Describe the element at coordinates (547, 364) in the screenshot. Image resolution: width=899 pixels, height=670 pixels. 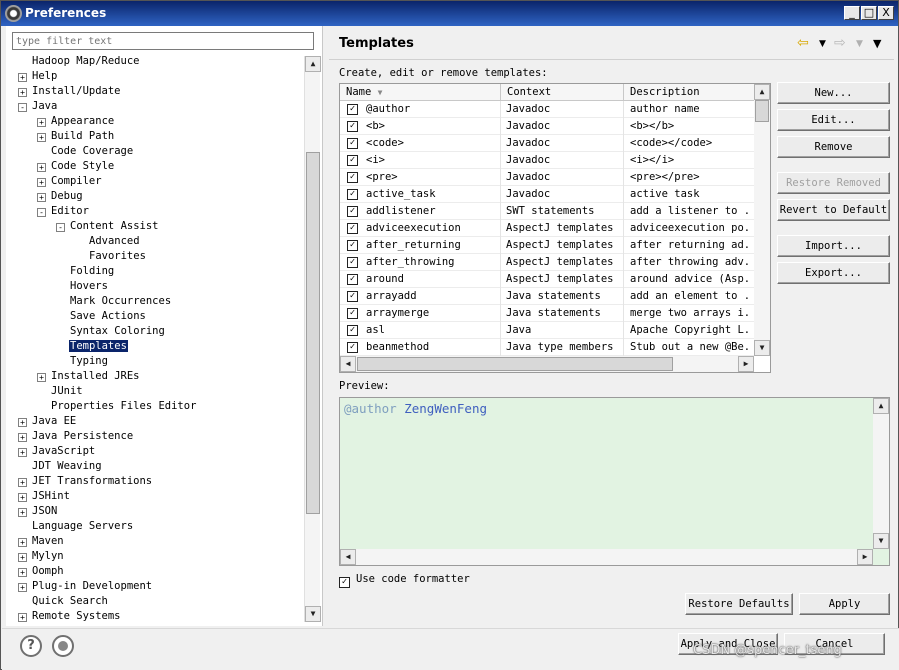
I see `table-hscrollbar: ◀ ▶` at that location.